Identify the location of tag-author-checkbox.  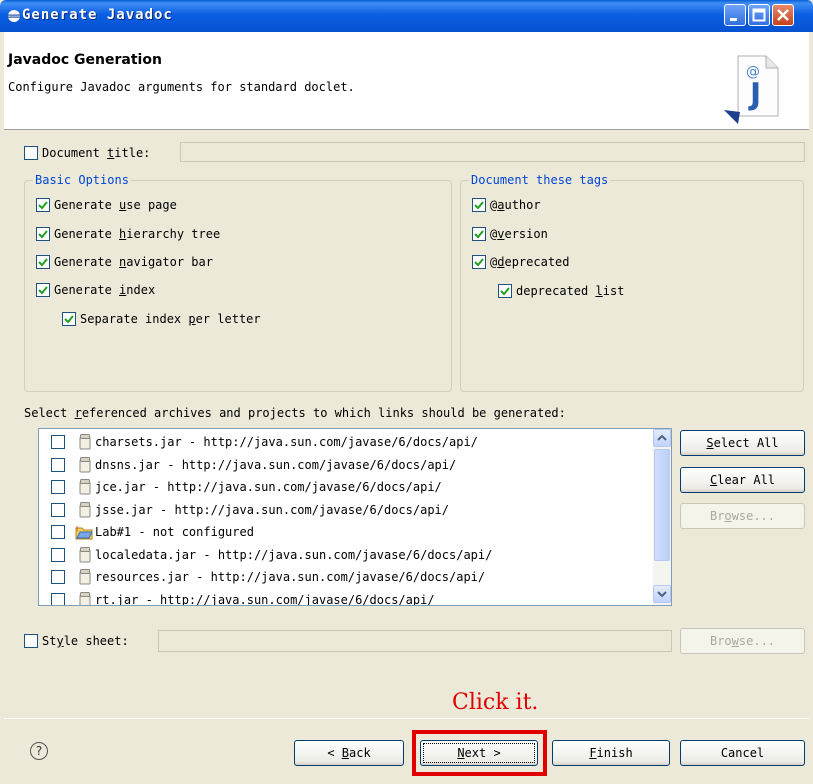
(479, 205).